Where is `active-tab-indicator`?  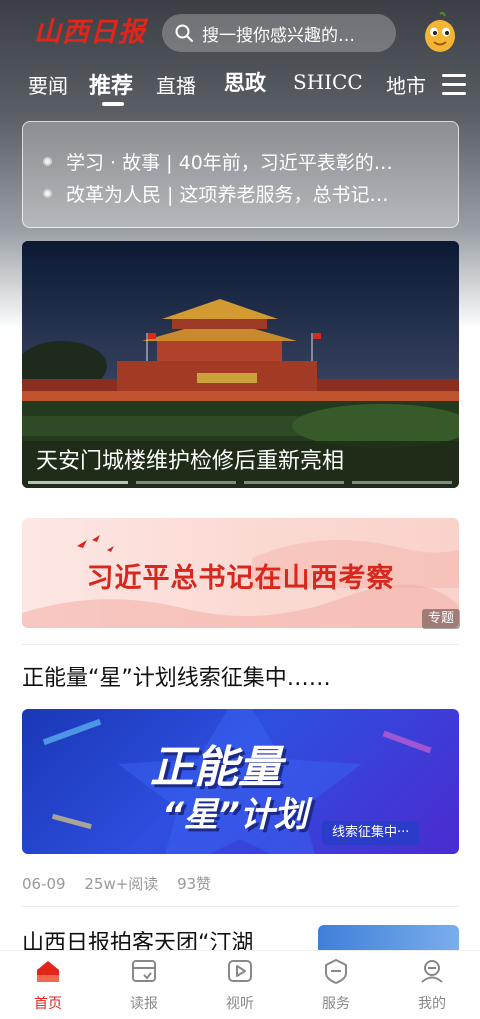 active-tab-indicator is located at coordinates (113, 104).